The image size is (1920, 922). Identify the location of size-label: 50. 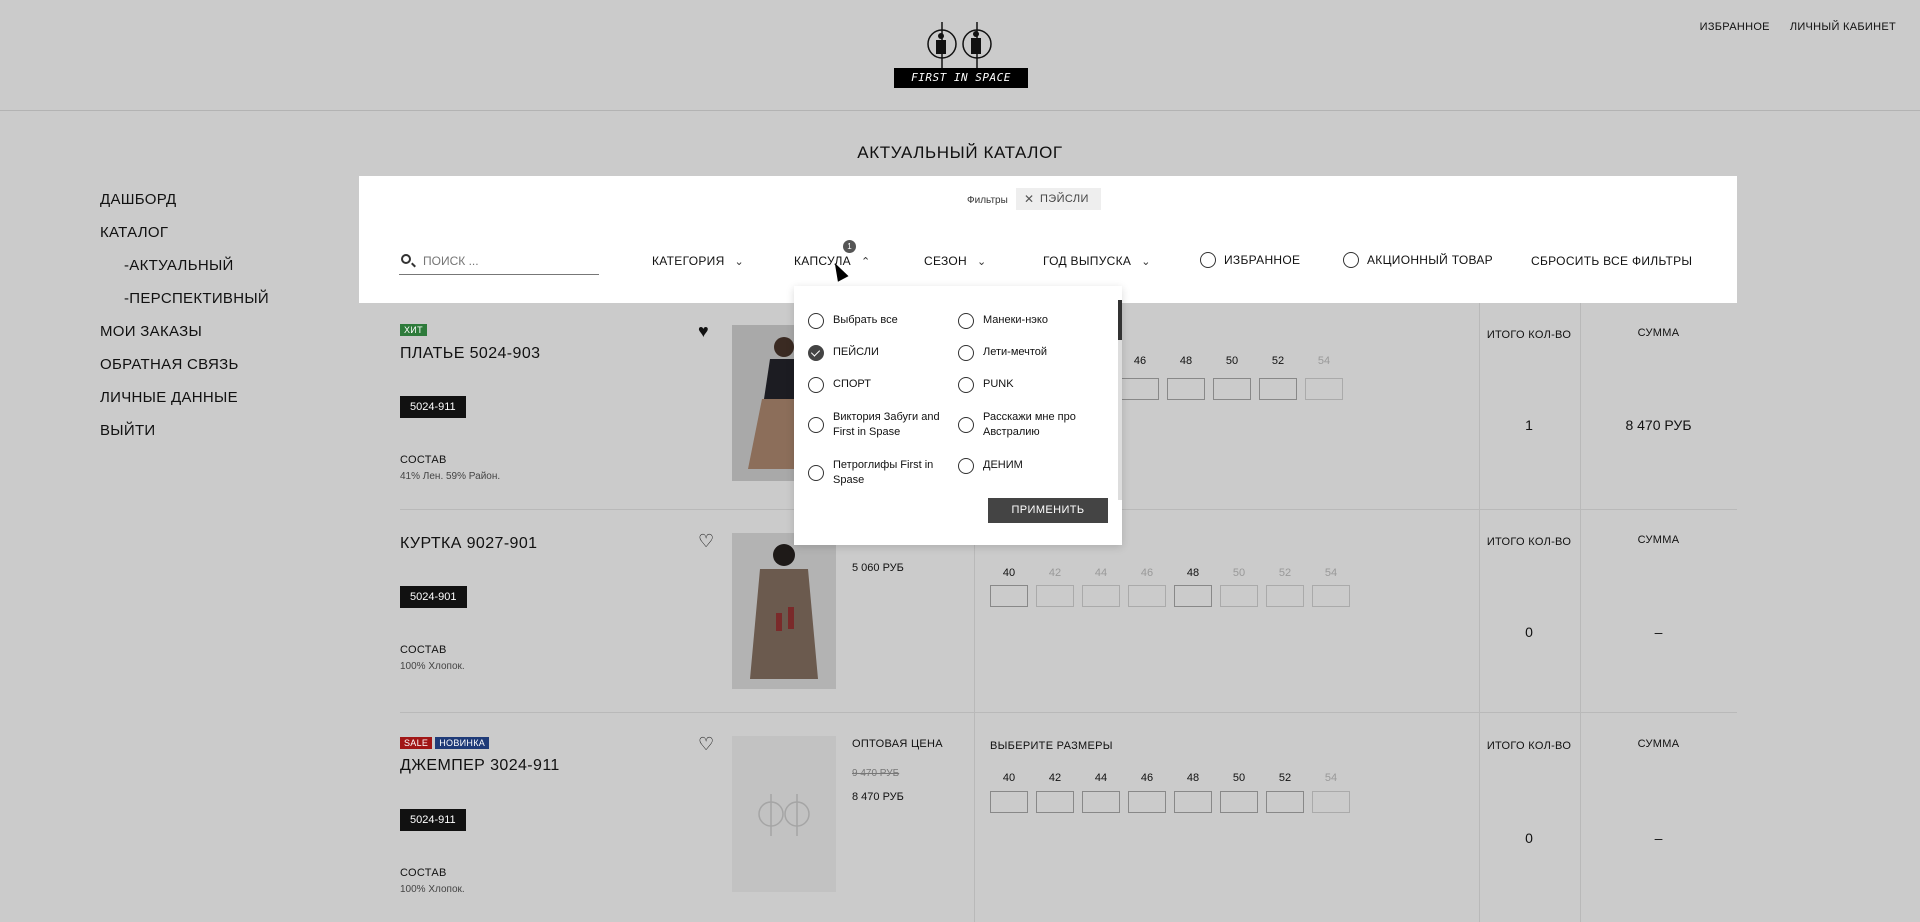
(1239, 573).